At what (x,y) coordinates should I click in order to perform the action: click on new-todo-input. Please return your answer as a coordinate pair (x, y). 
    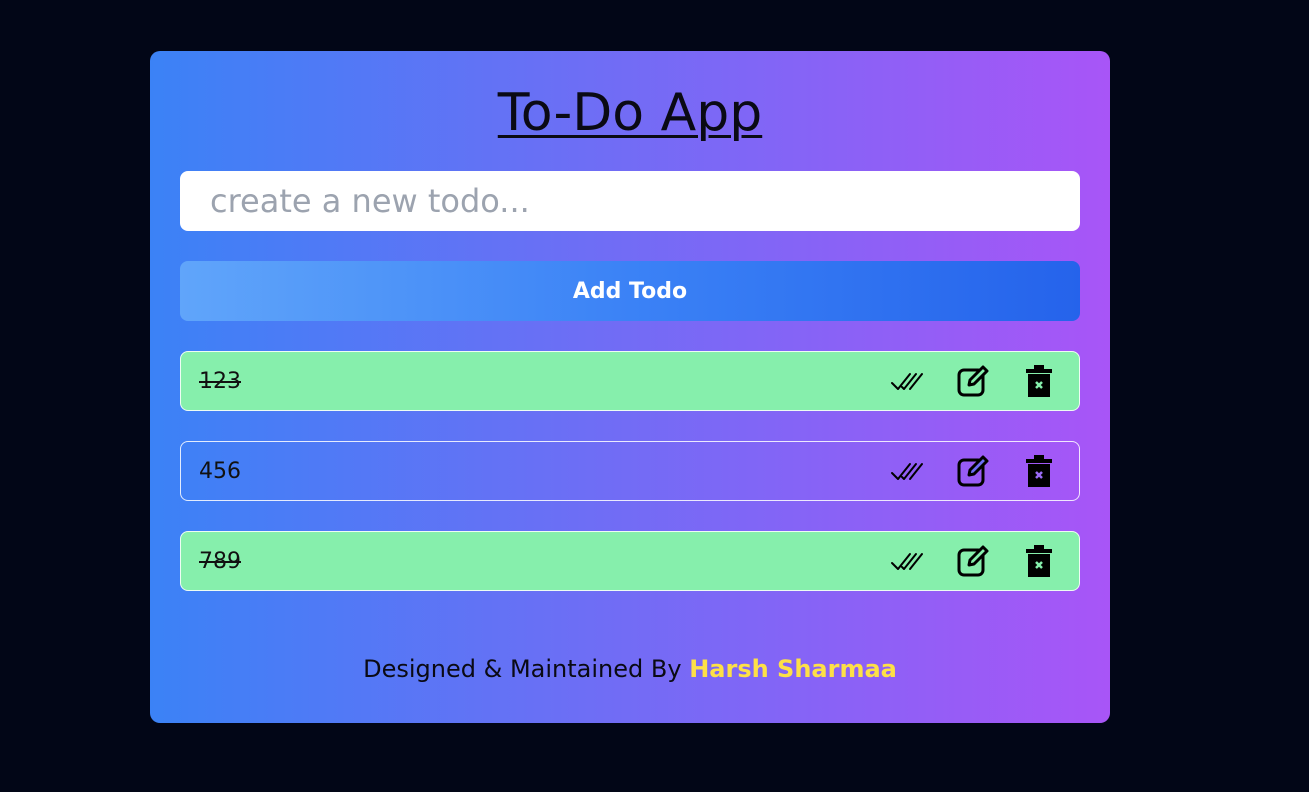
    Looking at the image, I should click on (630, 201).